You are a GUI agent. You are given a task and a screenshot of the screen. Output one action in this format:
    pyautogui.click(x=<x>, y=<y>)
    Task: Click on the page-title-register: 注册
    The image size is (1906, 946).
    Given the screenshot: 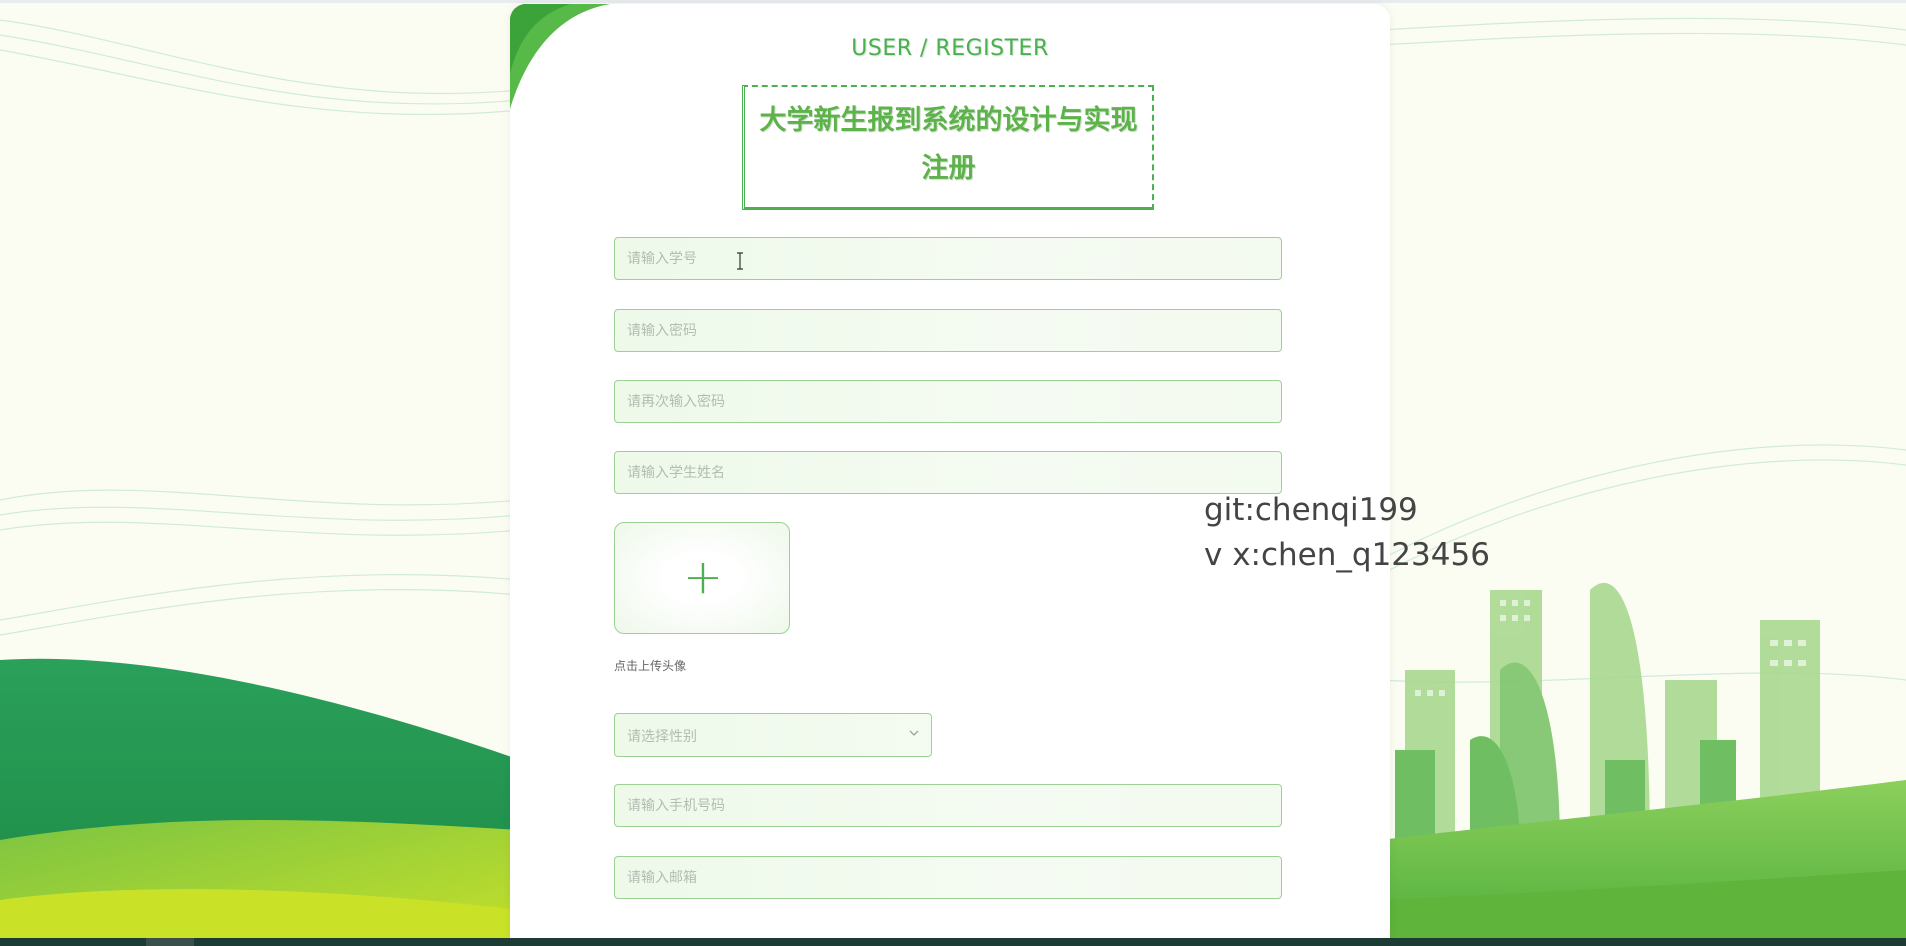 What is the action you would take?
    pyautogui.click(x=948, y=168)
    